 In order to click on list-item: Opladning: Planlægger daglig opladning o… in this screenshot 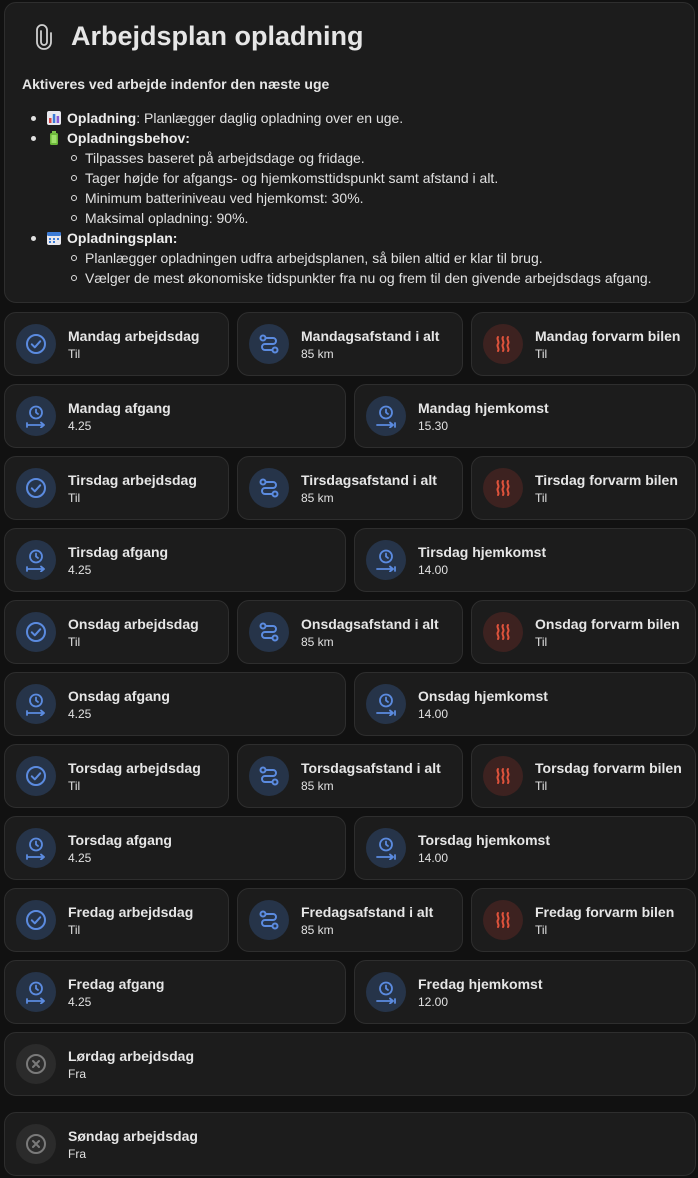, I will do `click(341, 118)`.